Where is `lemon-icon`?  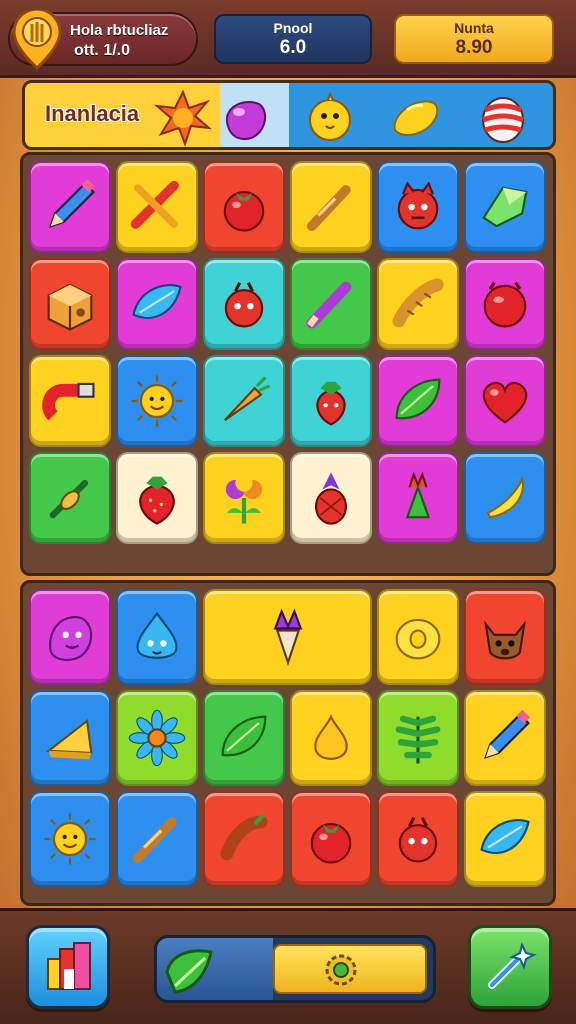
lemon-icon is located at coordinates (416, 118).